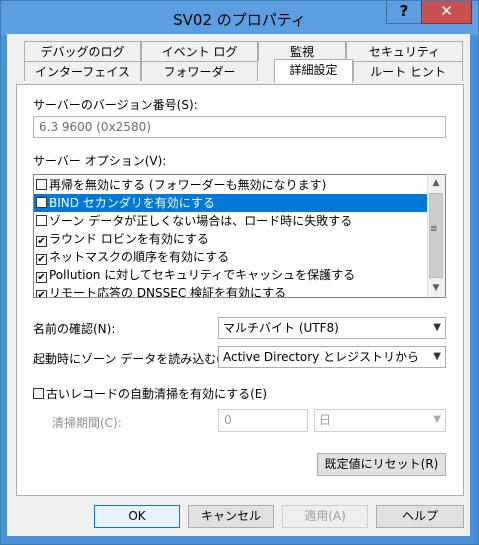 The width and height of the screenshot is (479, 545). I want to click on list-scrollbar: ▲ ═ ═ ▼, so click(436, 236).